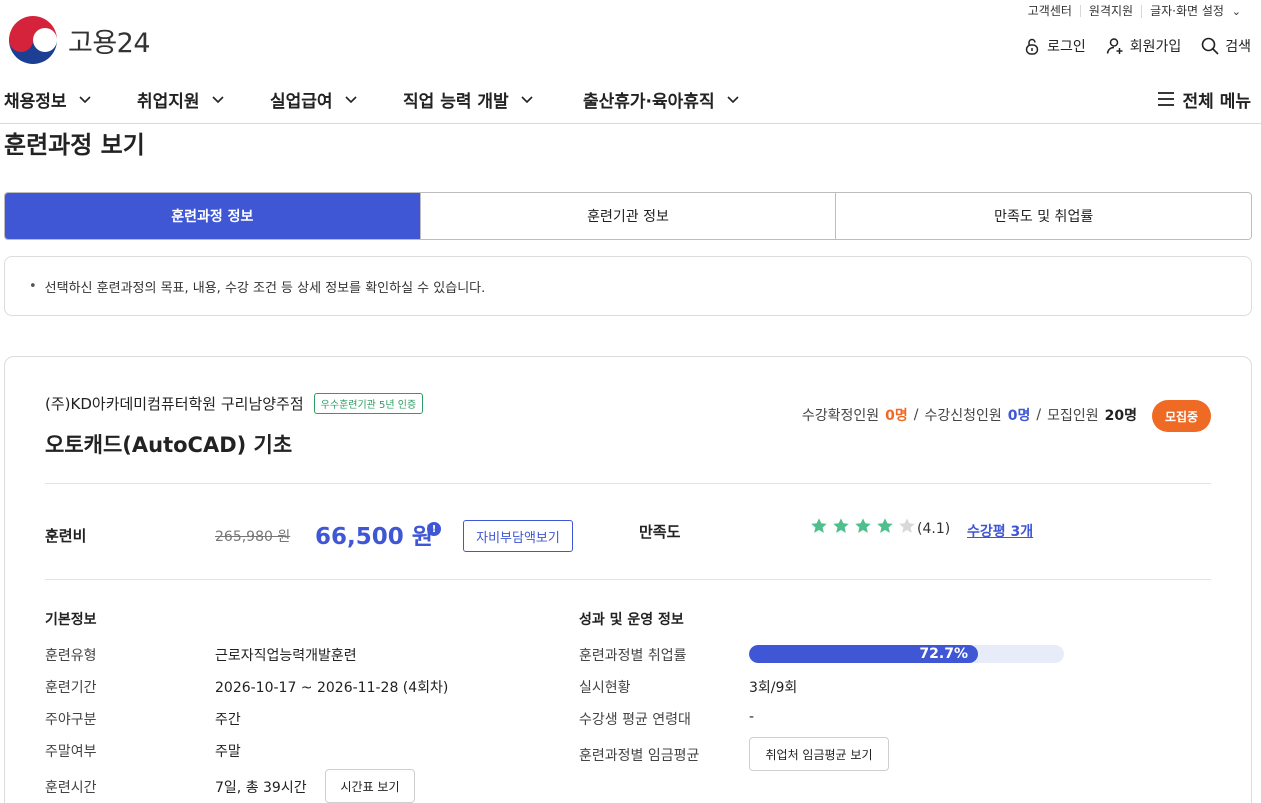 Image resolution: width=1261 pixels, height=803 pixels. Describe the element at coordinates (74, 145) in the screenshot. I see `page-title: 훈련과정 보기` at that location.